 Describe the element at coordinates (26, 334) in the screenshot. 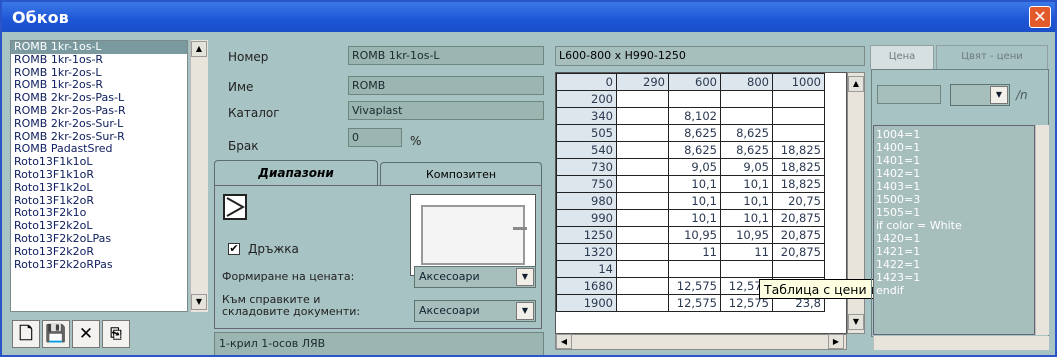

I see `new-button: 🗋` at that location.